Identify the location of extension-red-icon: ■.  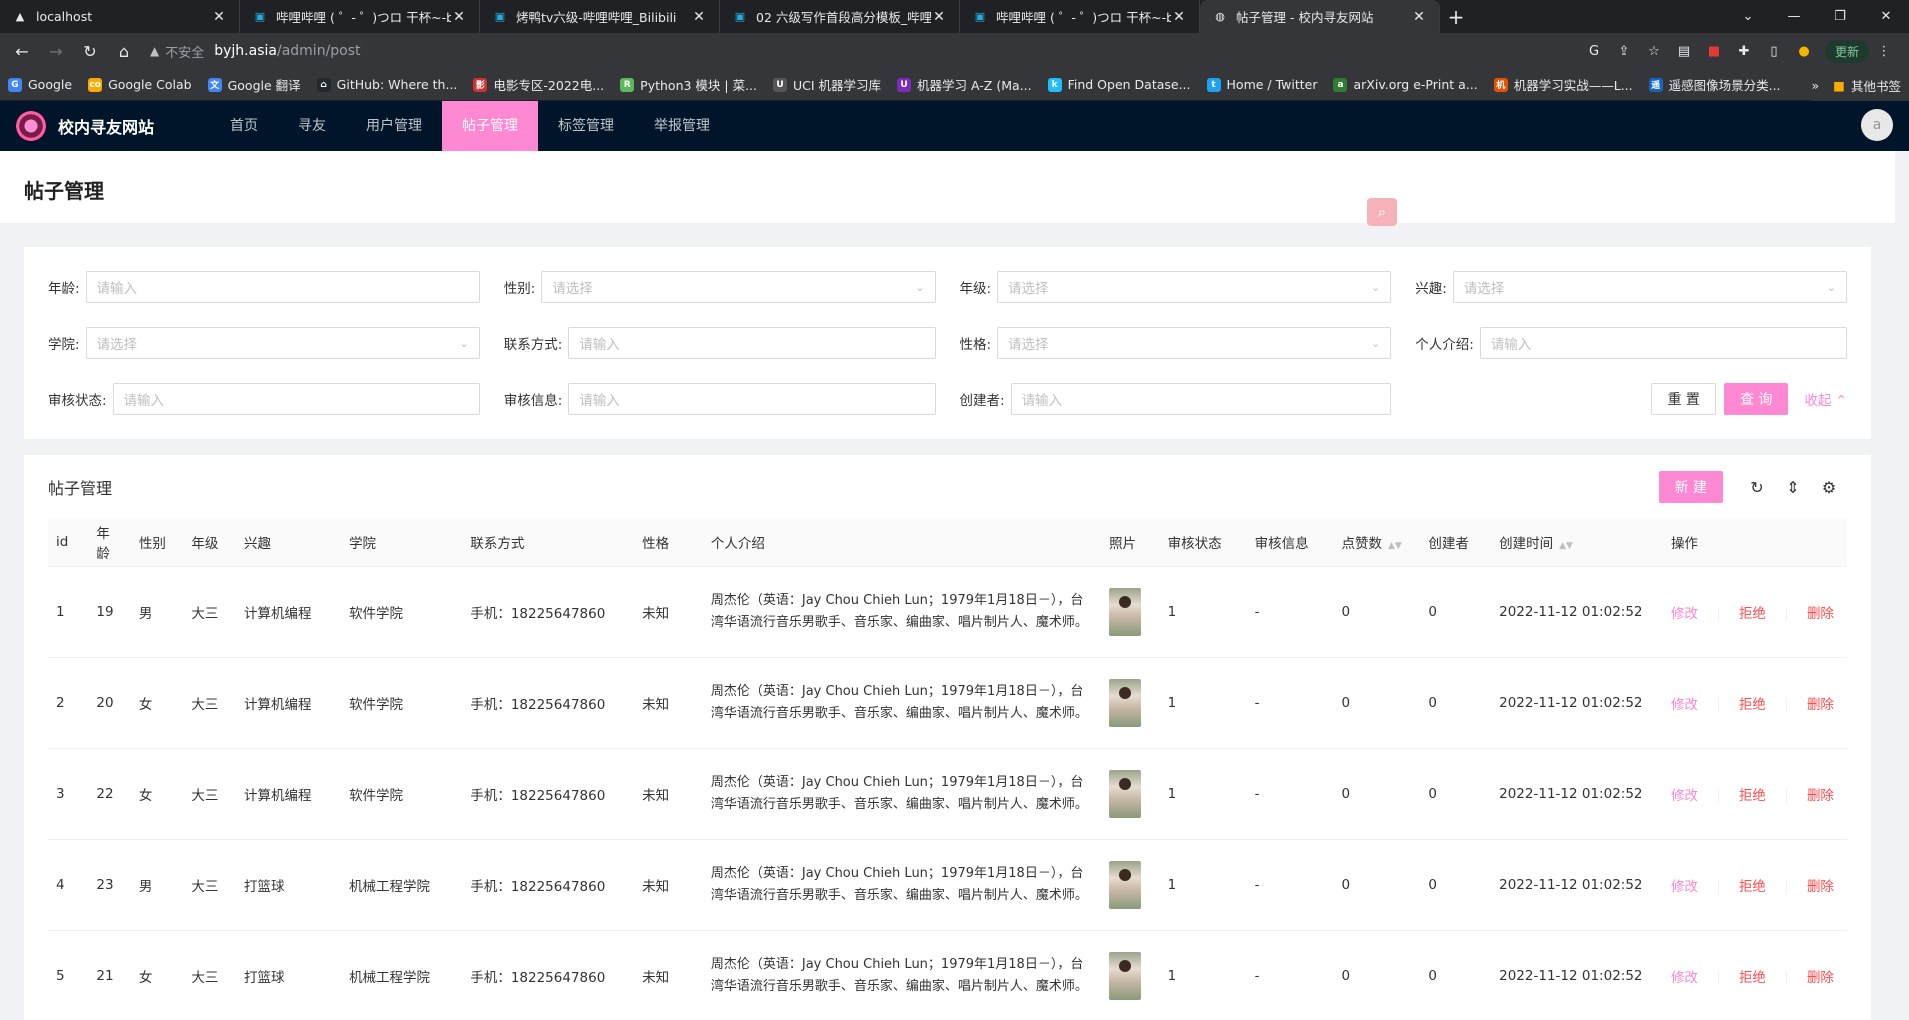
(1714, 51).